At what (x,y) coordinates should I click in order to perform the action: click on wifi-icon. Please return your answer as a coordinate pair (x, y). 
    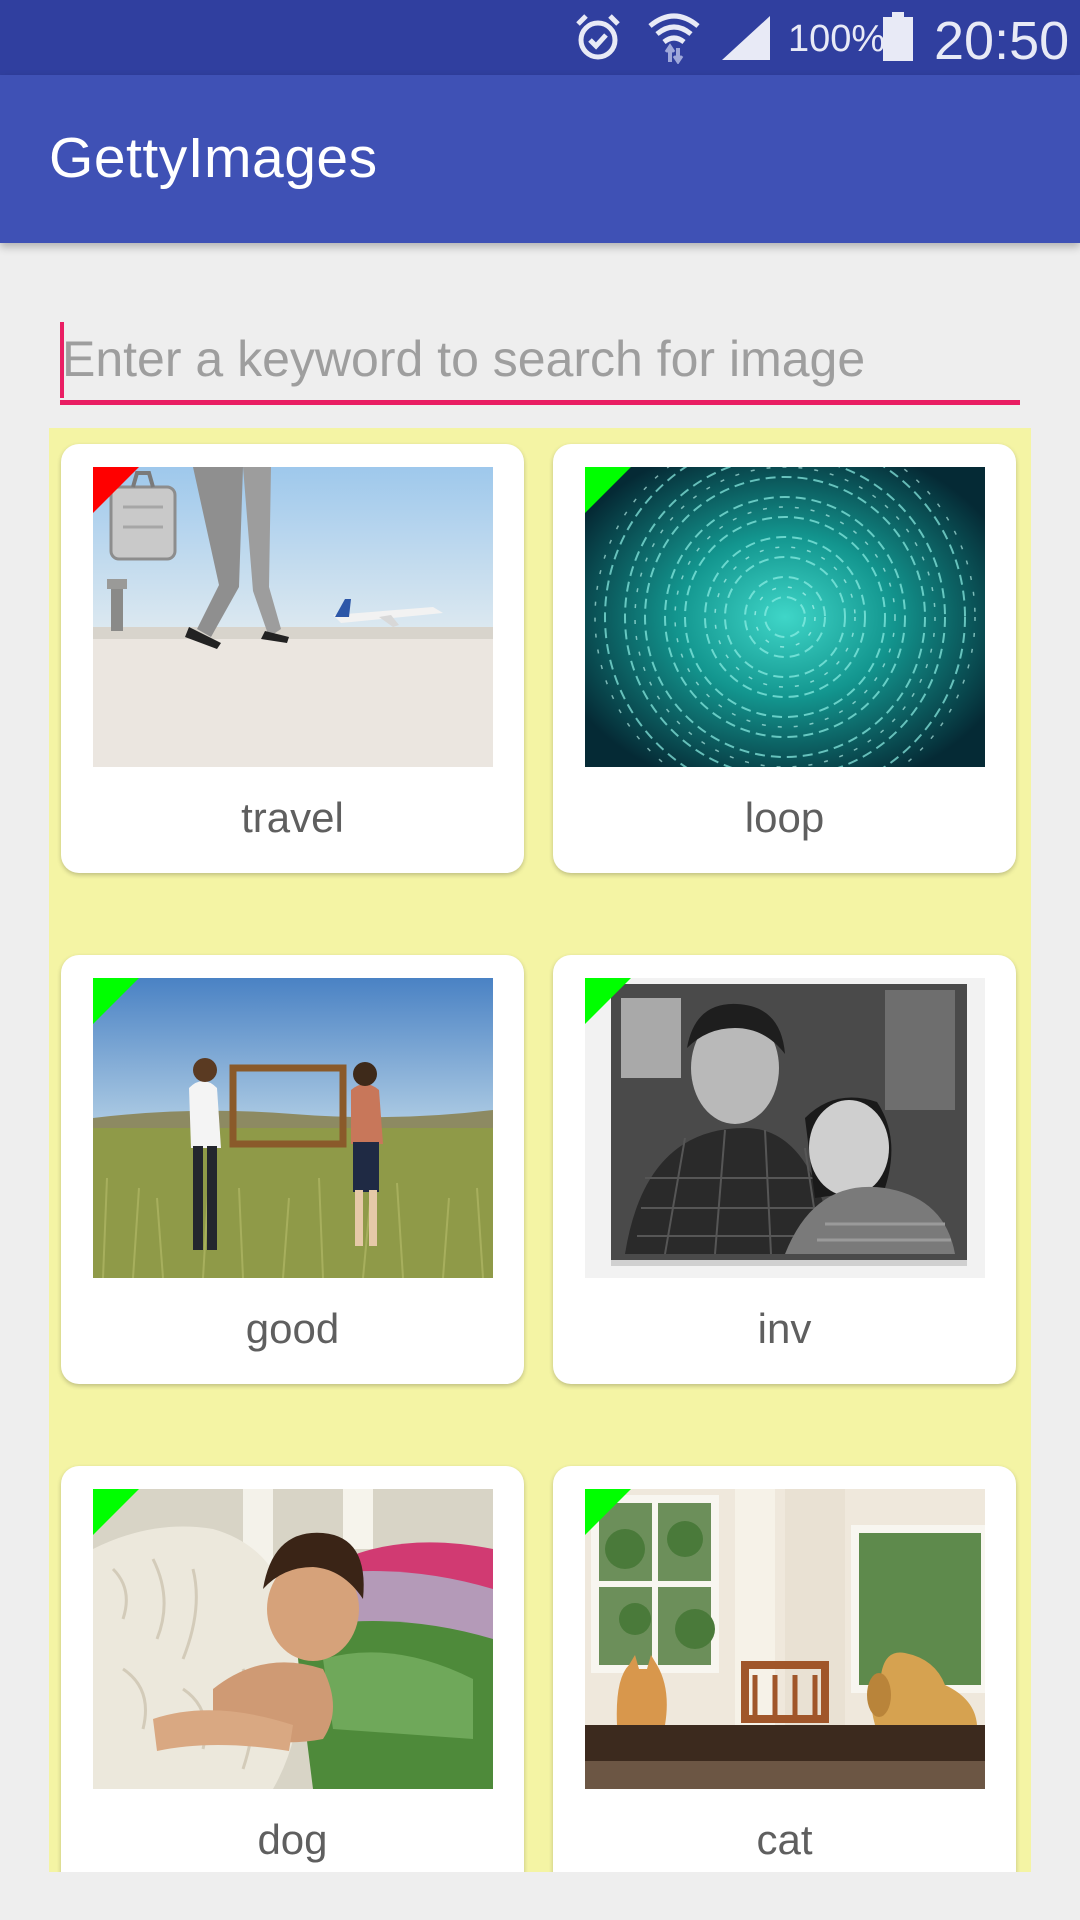
    Looking at the image, I should click on (674, 38).